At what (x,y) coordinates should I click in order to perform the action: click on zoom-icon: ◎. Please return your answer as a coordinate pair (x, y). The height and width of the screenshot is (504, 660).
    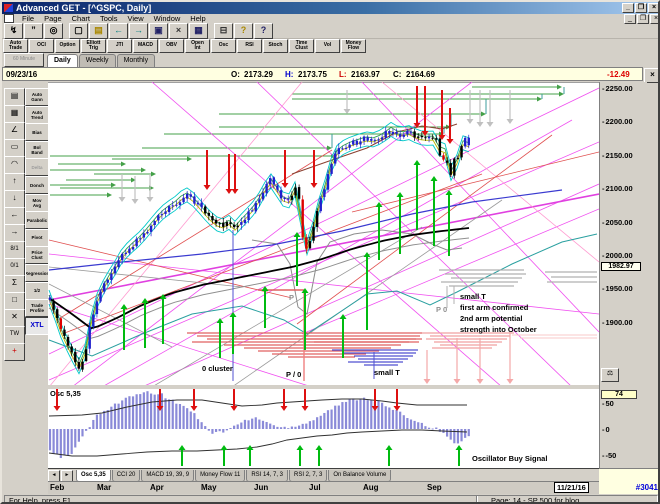
    Looking at the image, I should click on (53, 30).